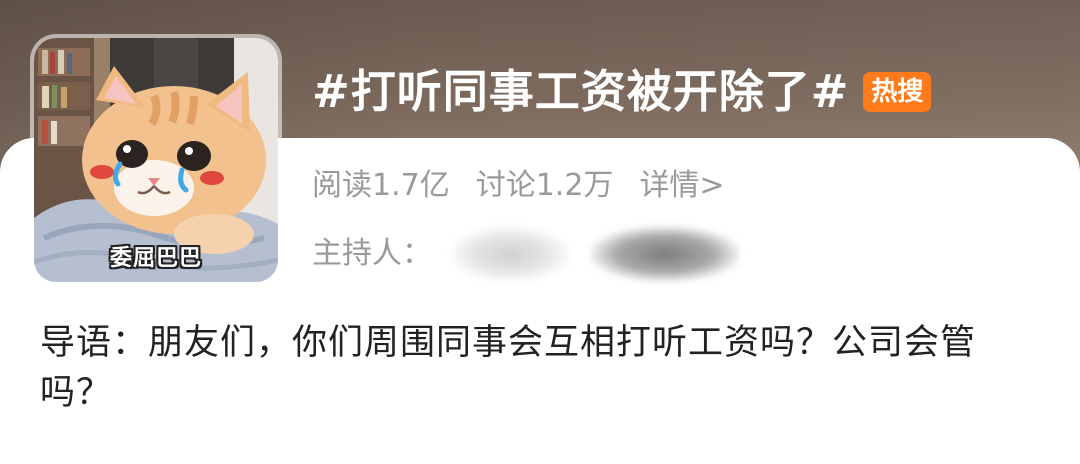 Image resolution: width=1080 pixels, height=464 pixels. Describe the element at coordinates (510, 254) in the screenshot. I see `host-name-blurred` at that location.